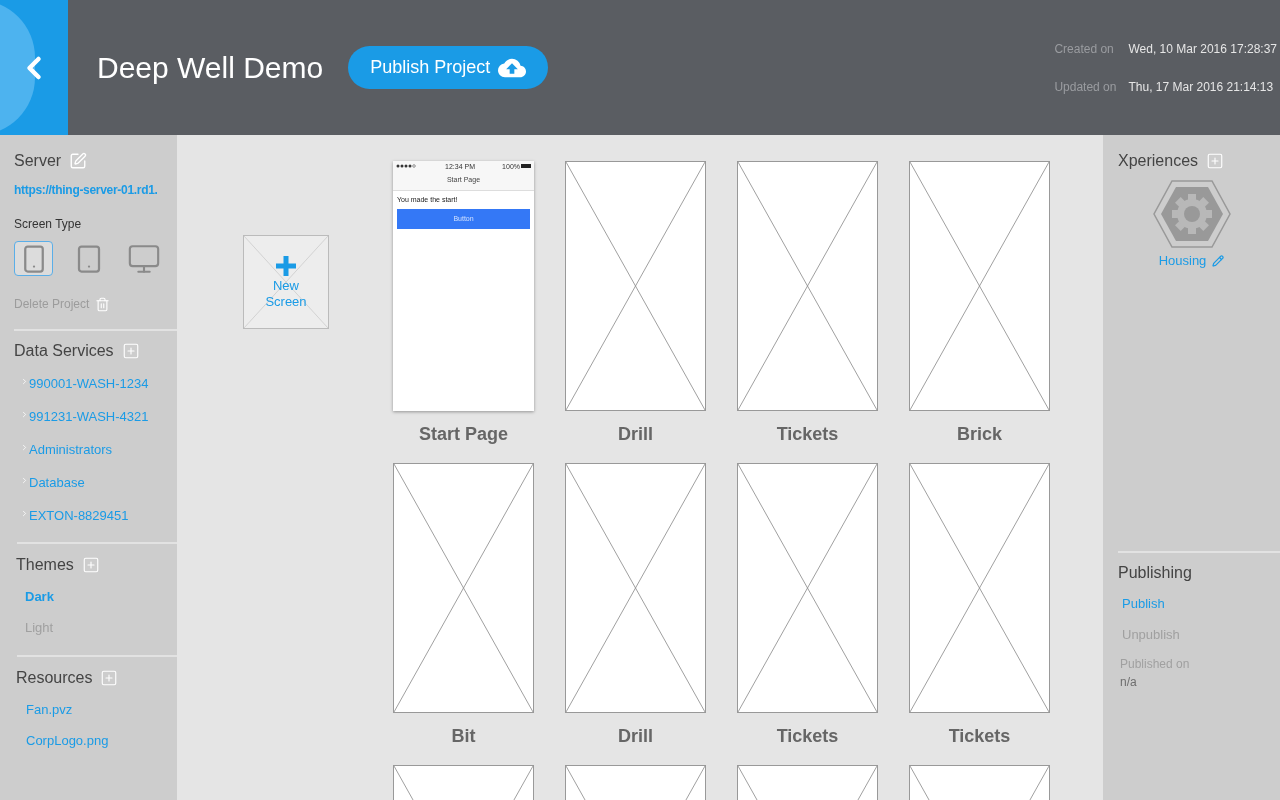 This screenshot has width=1280, height=800. What do you see at coordinates (1085, 87) in the screenshot?
I see `updated-label: Updated on` at bounding box center [1085, 87].